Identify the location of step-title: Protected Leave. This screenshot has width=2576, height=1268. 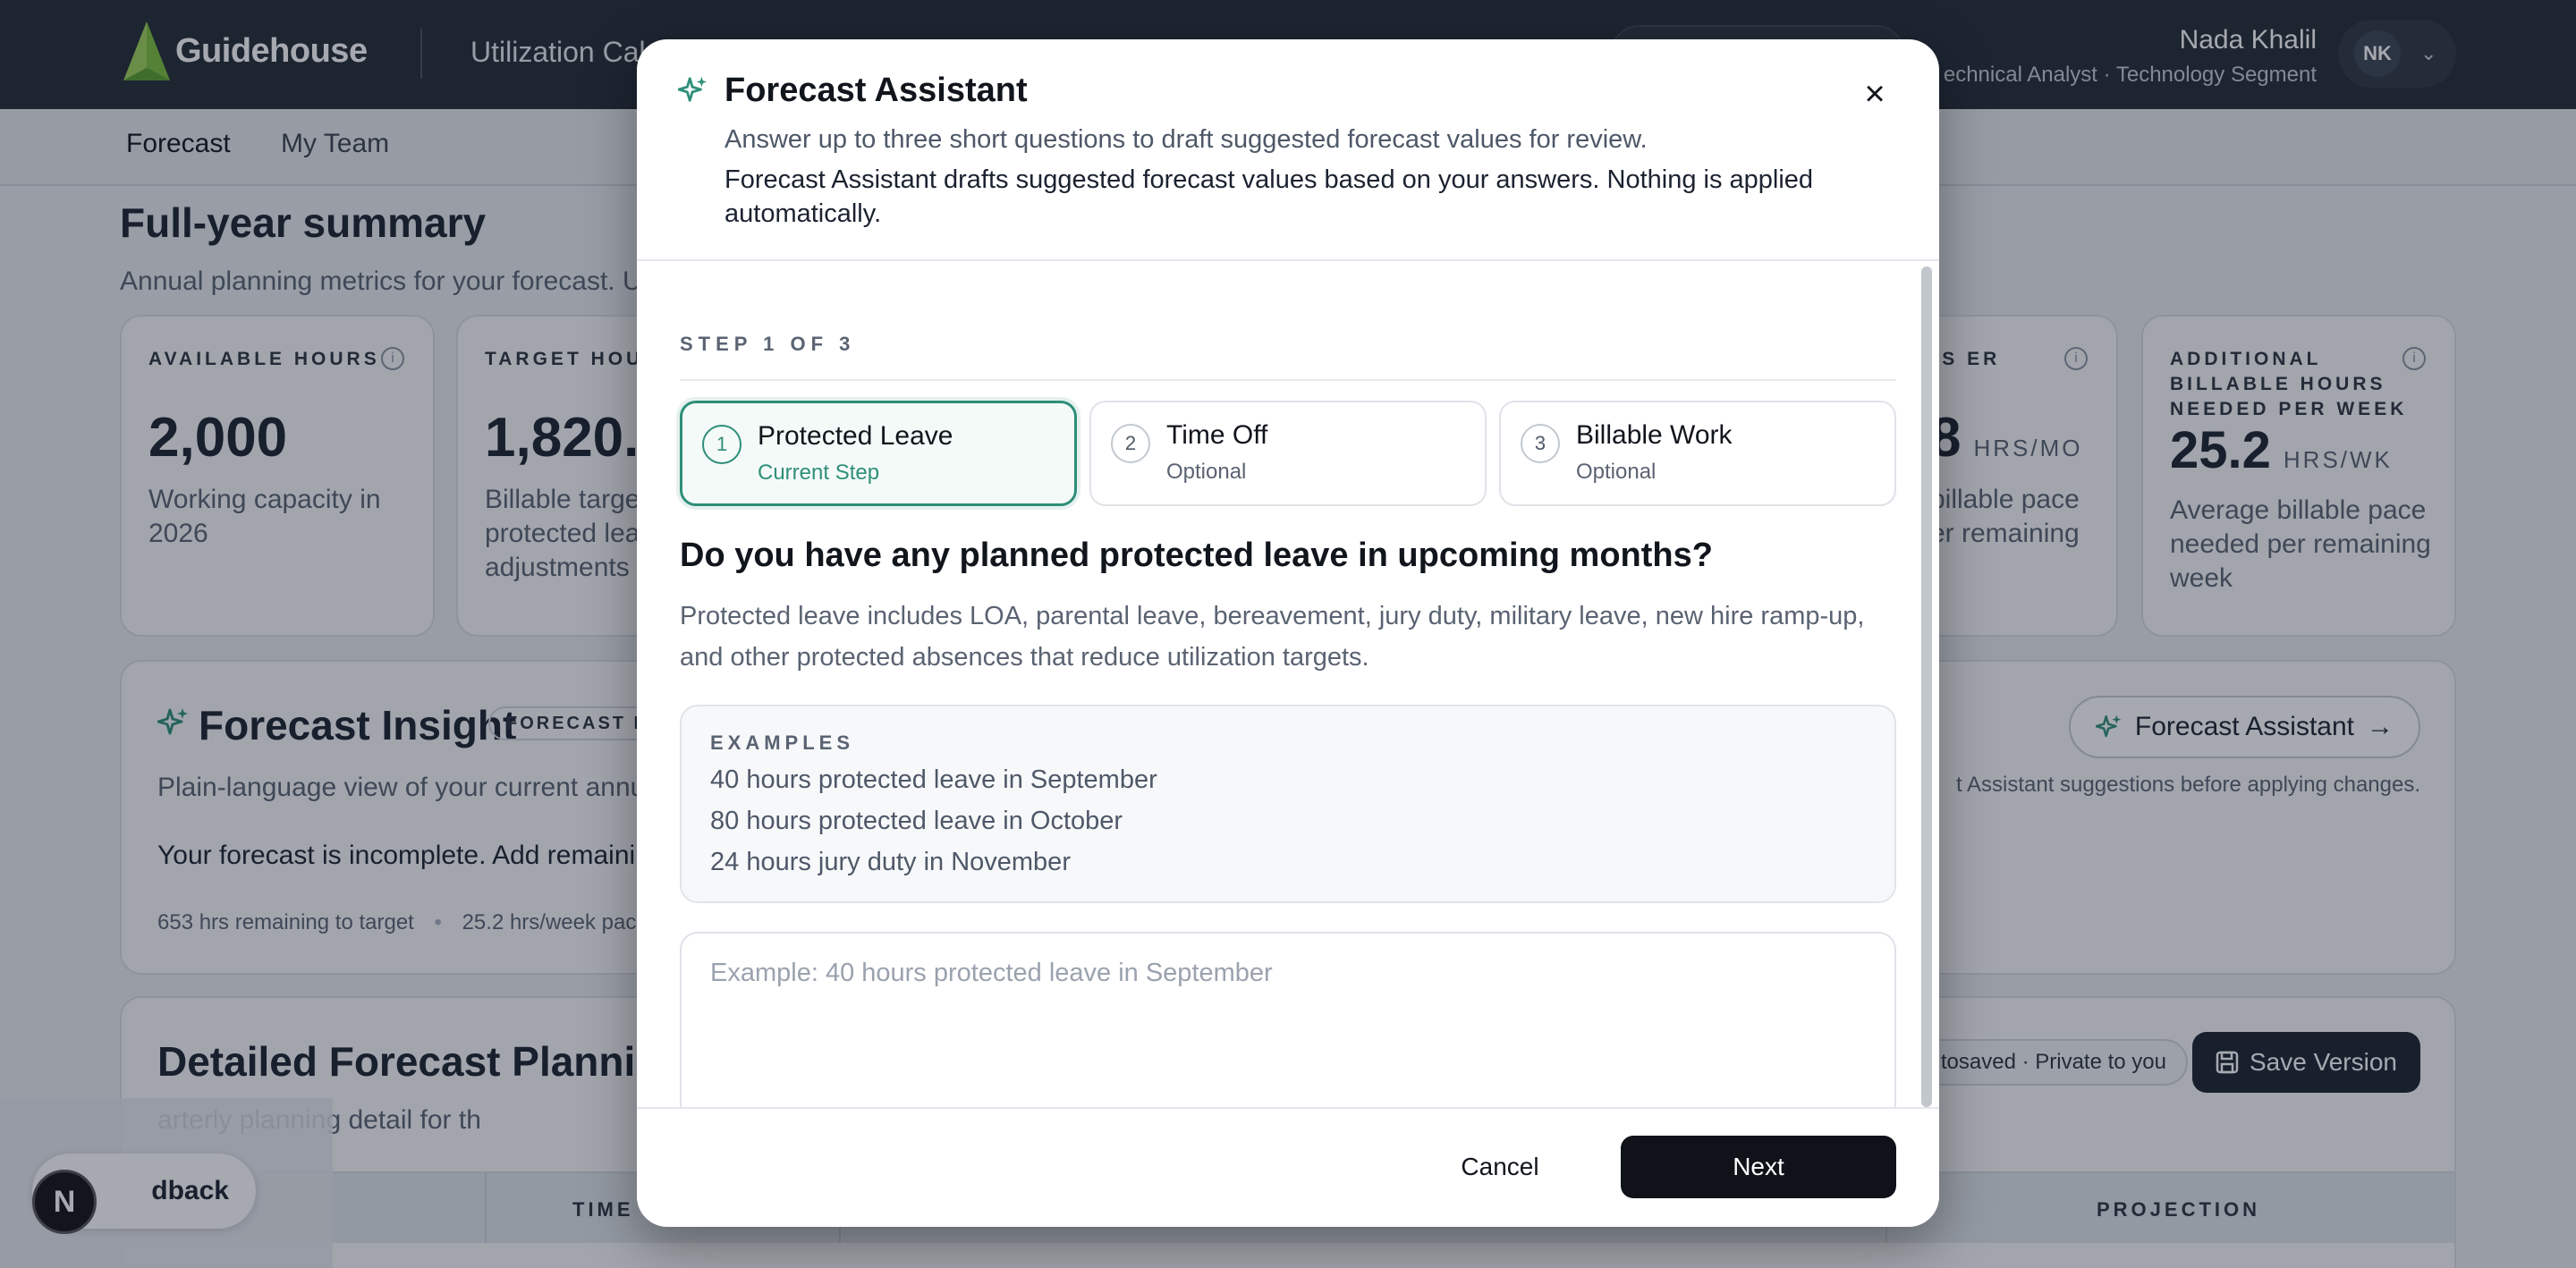
(855, 436).